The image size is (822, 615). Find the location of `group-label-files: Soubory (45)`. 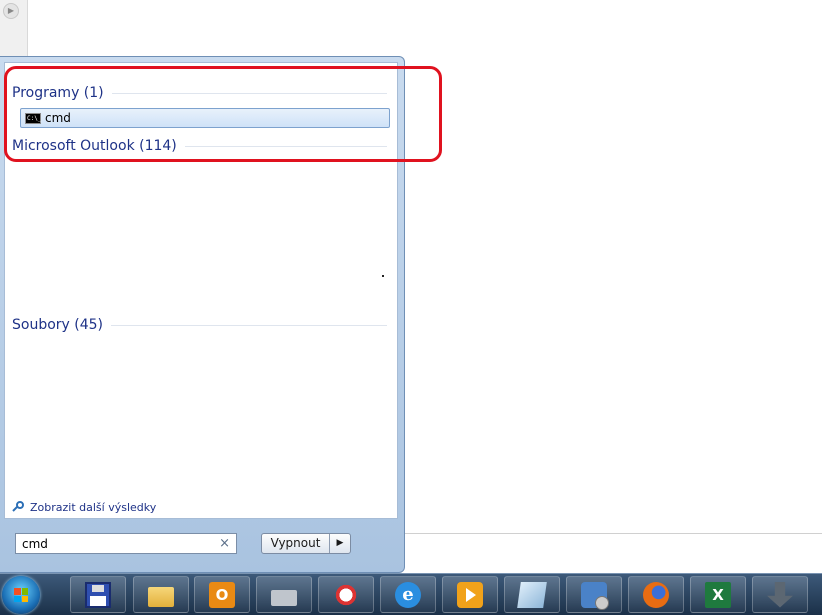

group-label-files: Soubory (45) is located at coordinates (58, 325).